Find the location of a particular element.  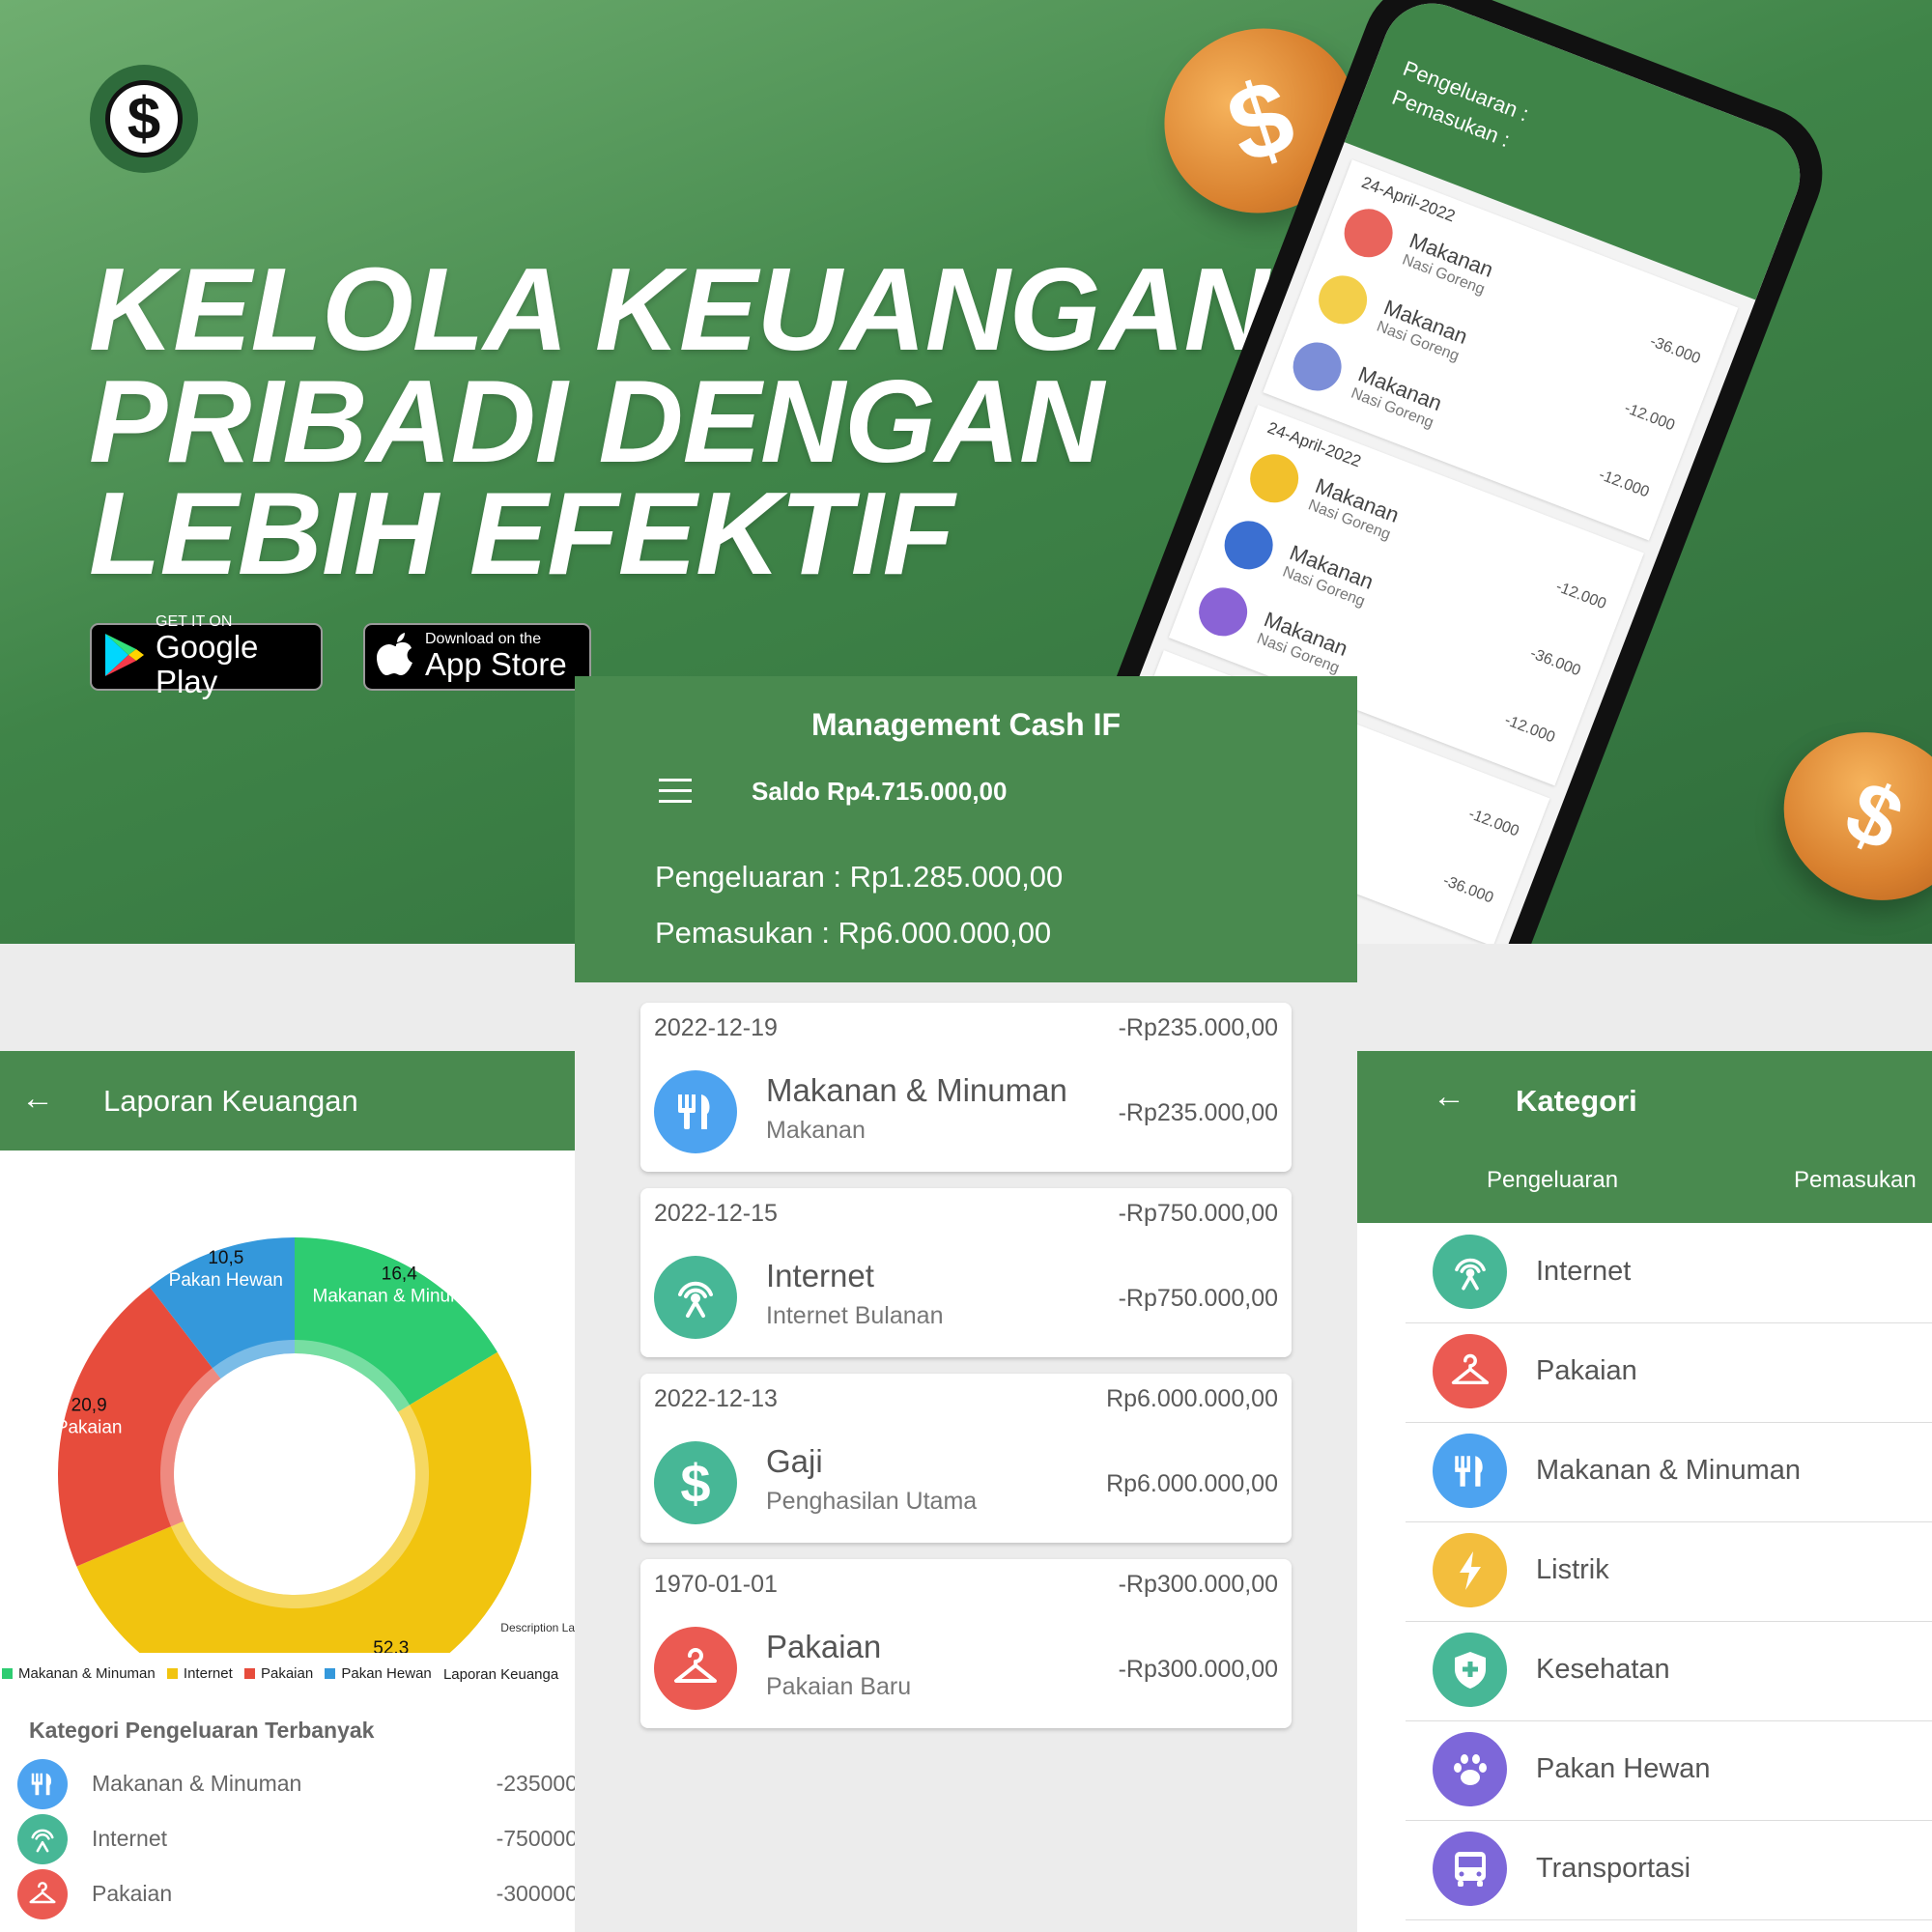

shield-plus-icon is located at coordinates (1470, 1670).